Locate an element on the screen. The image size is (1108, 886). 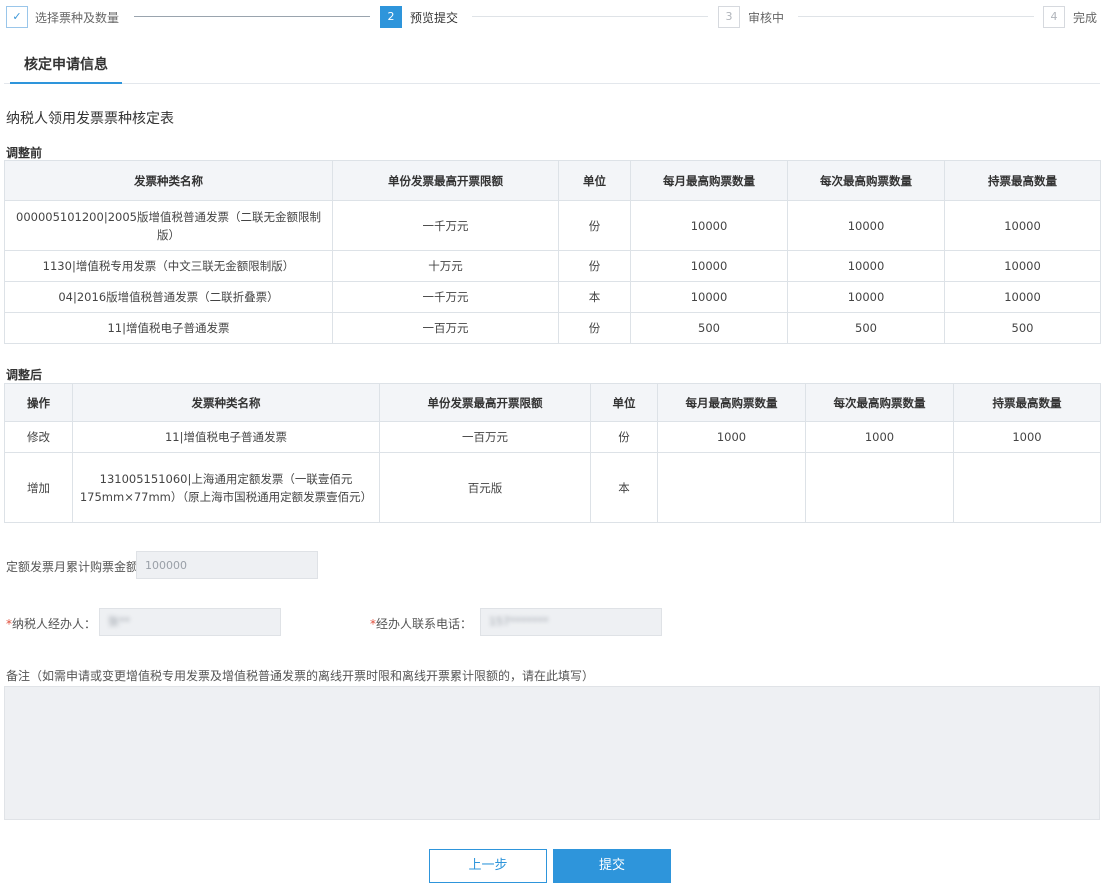
before-header-monthly: 每月最高购票数量 is located at coordinates (709, 180).